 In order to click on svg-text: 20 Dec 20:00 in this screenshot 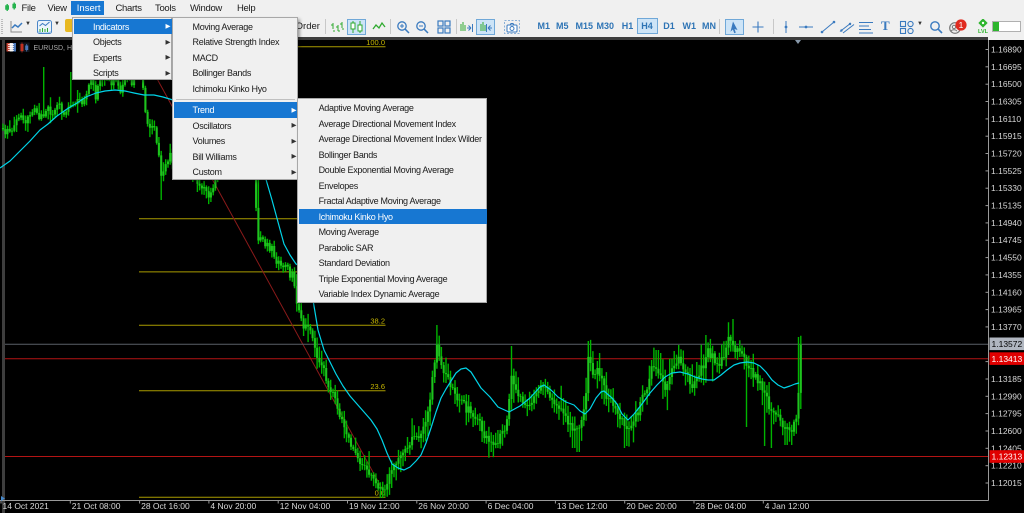, I will do `click(651, 506)`.